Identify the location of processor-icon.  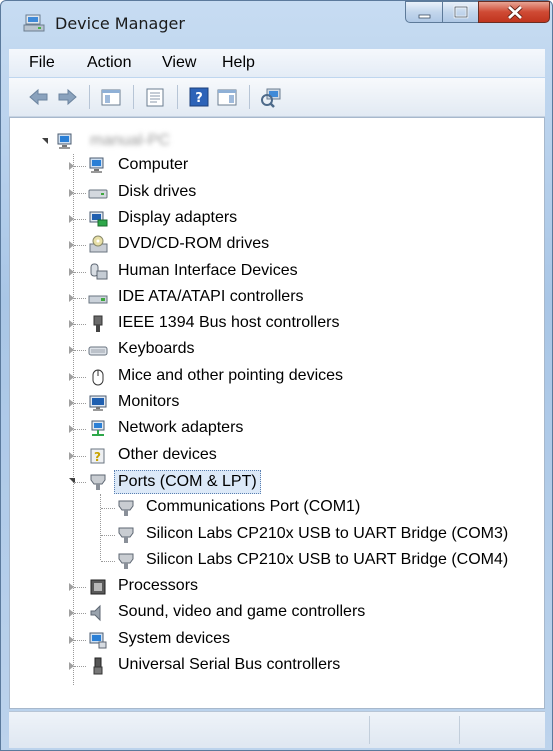
(98, 587).